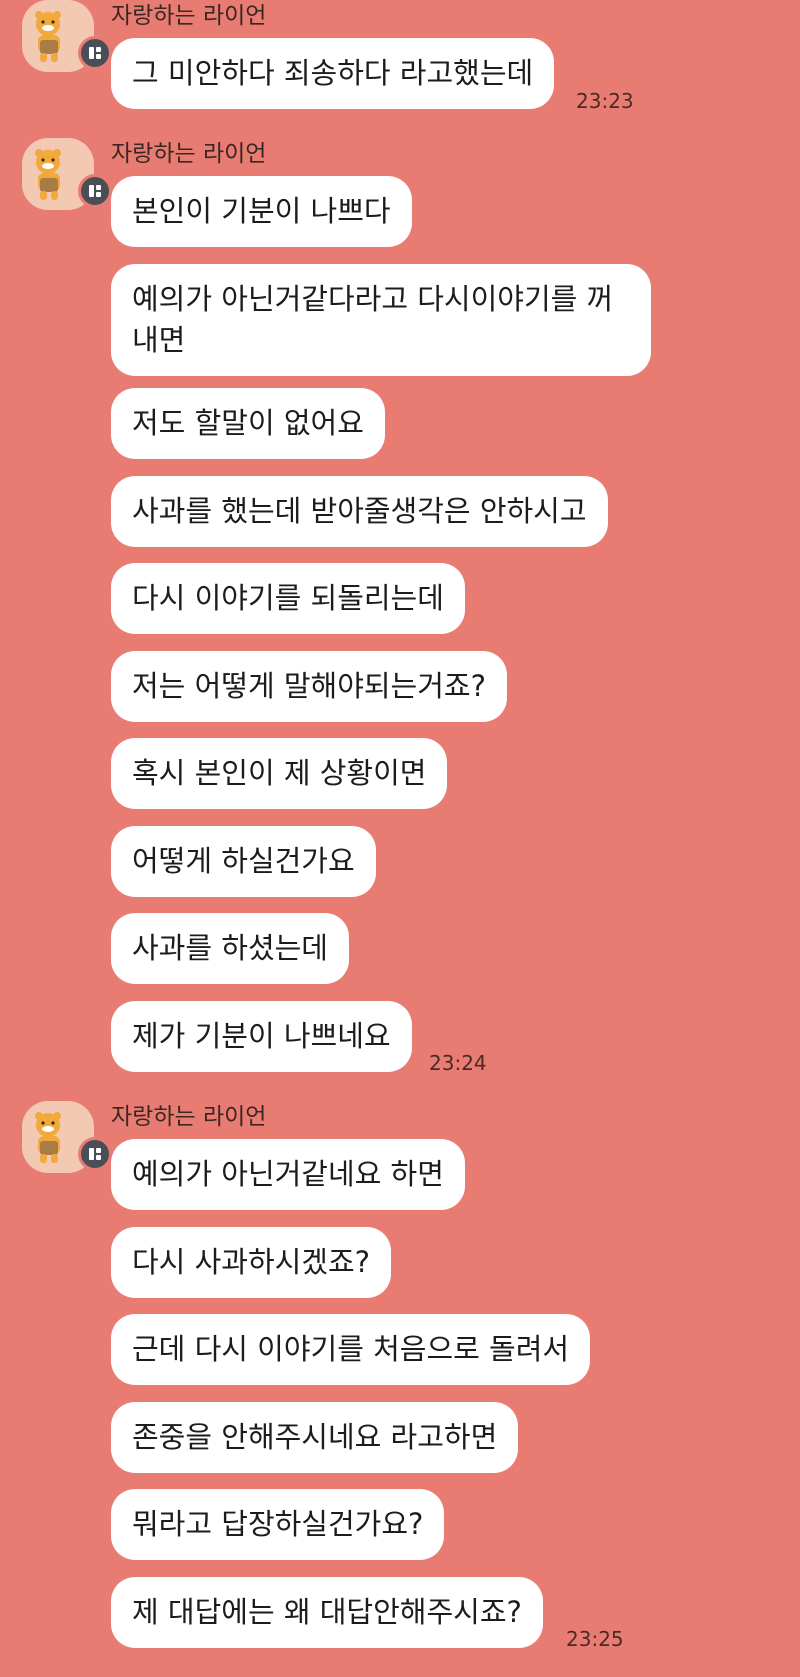  Describe the element at coordinates (278, 1524) in the screenshot. I see `message-bubble: 뭐라고 답장하실건가요?` at that location.